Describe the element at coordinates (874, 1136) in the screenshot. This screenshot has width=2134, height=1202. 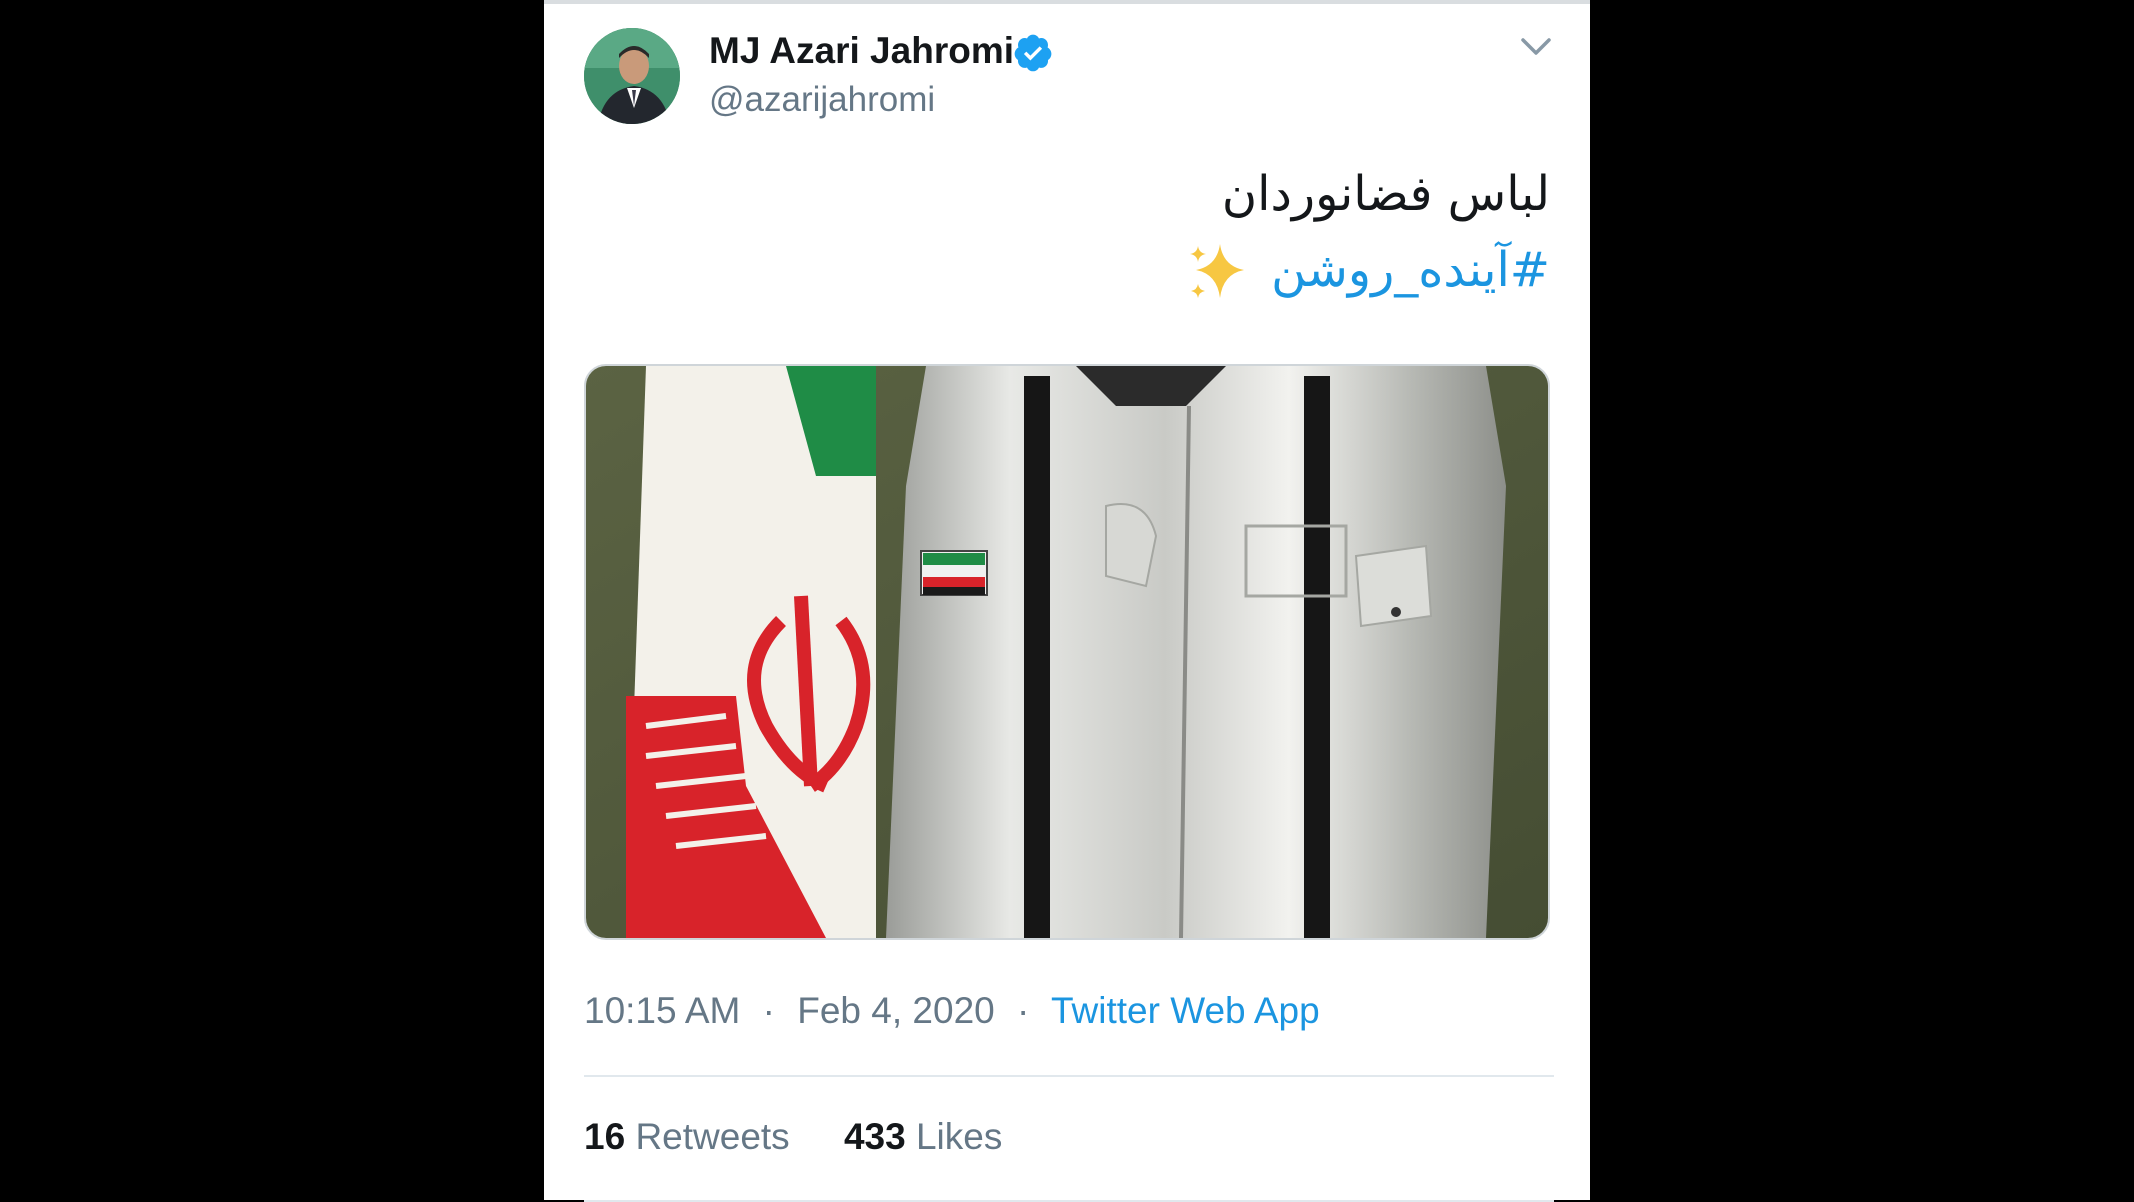
I see `likes-count: 433` at that location.